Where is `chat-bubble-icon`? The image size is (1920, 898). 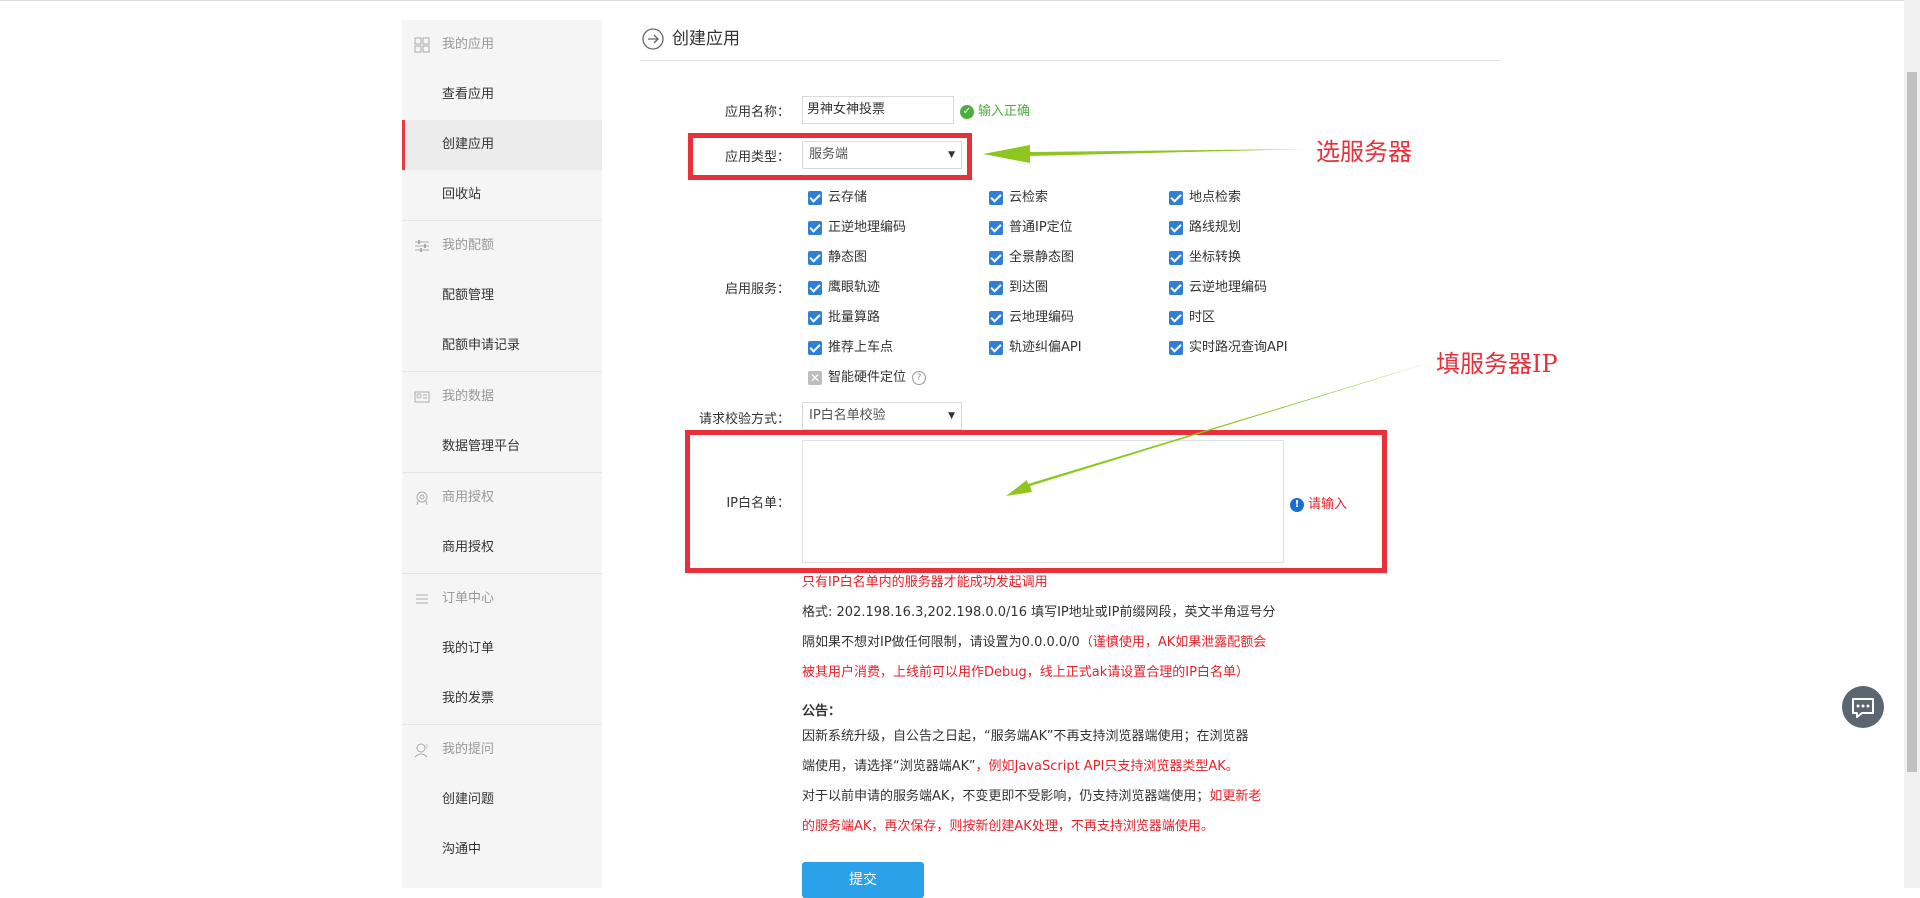 chat-bubble-icon is located at coordinates (1863, 708).